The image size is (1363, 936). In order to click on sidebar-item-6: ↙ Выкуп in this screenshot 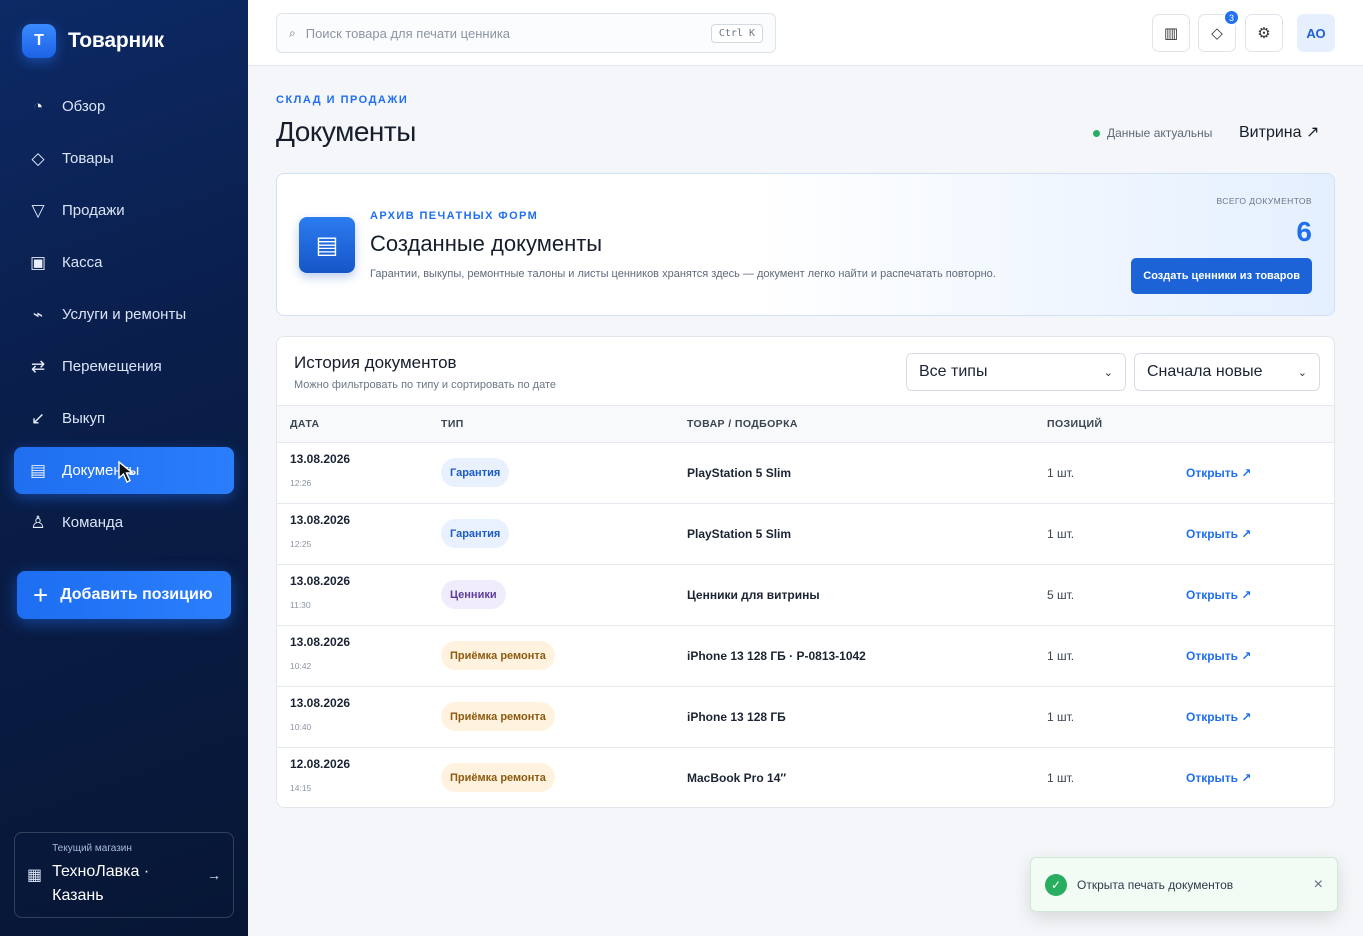, I will do `click(124, 418)`.